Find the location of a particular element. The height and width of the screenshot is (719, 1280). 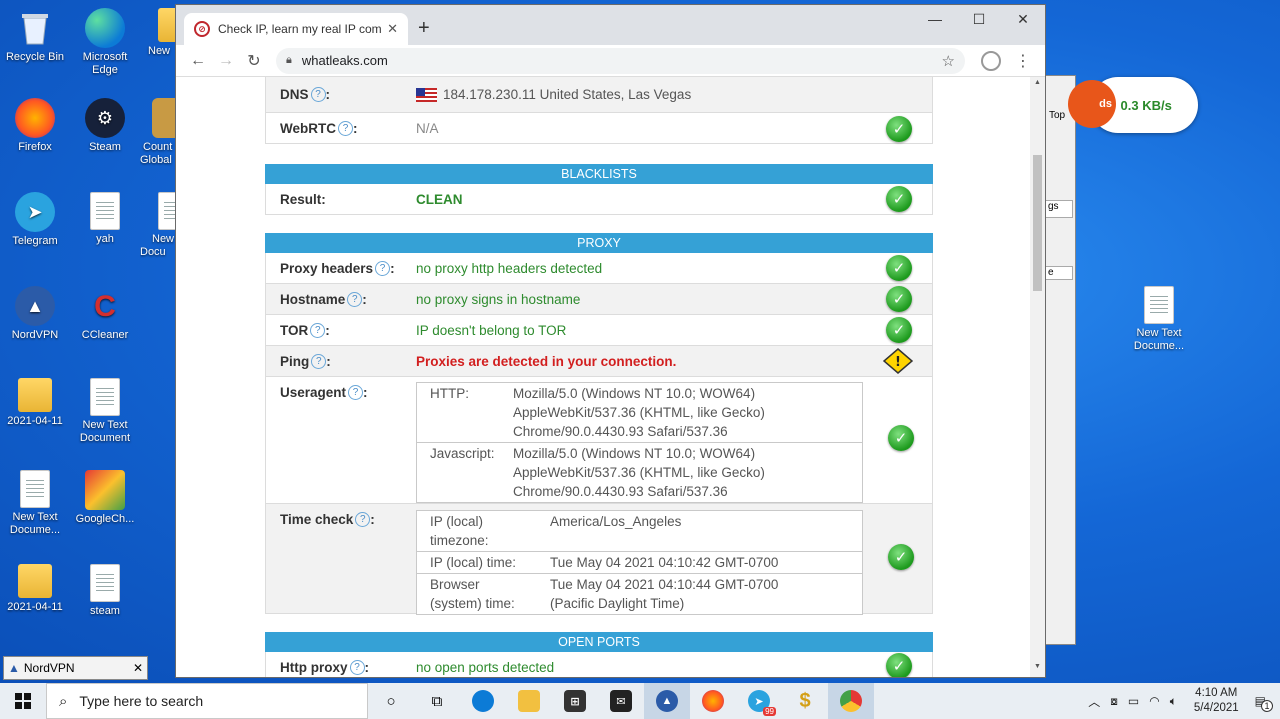

bookmark-star-icon: ☆ is located at coordinates (948, 61).